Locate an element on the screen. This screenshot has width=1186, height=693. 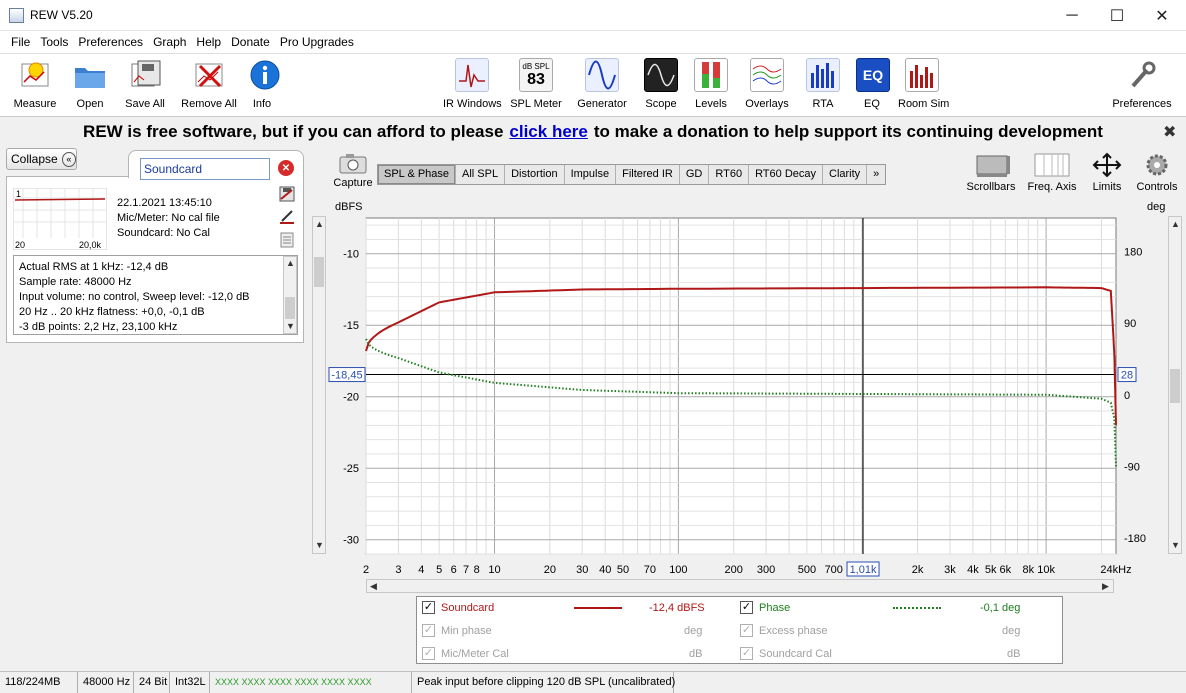
right-axis-scrollbar: ▲ ▼ is located at coordinates (1175, 385).